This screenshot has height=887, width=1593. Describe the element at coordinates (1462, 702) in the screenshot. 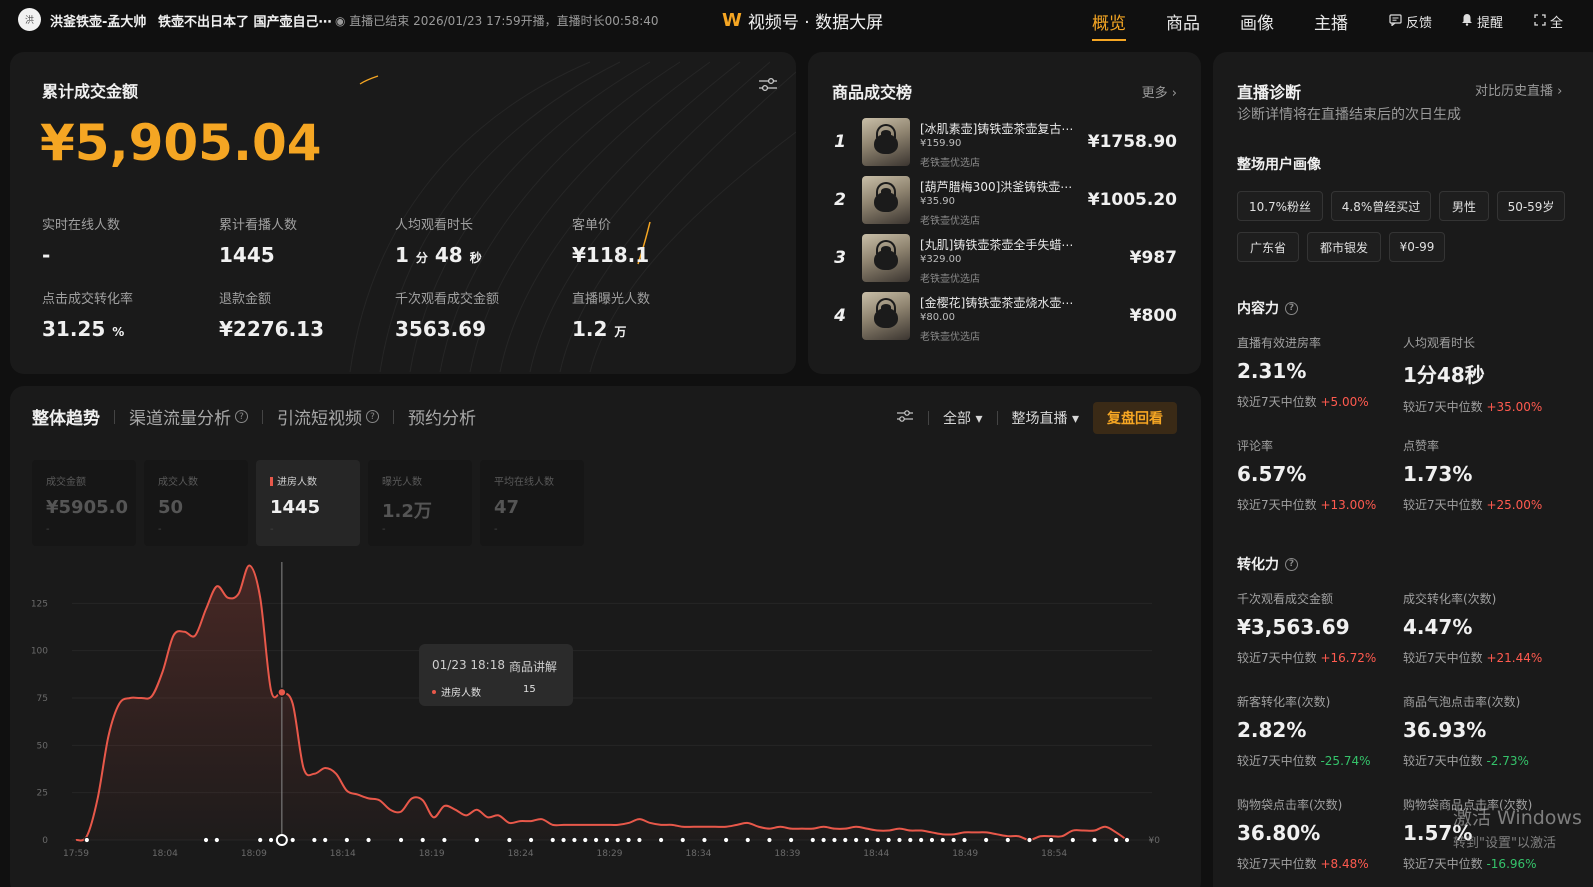

I see `stat-label: 商品气泡点击率(次数)` at that location.